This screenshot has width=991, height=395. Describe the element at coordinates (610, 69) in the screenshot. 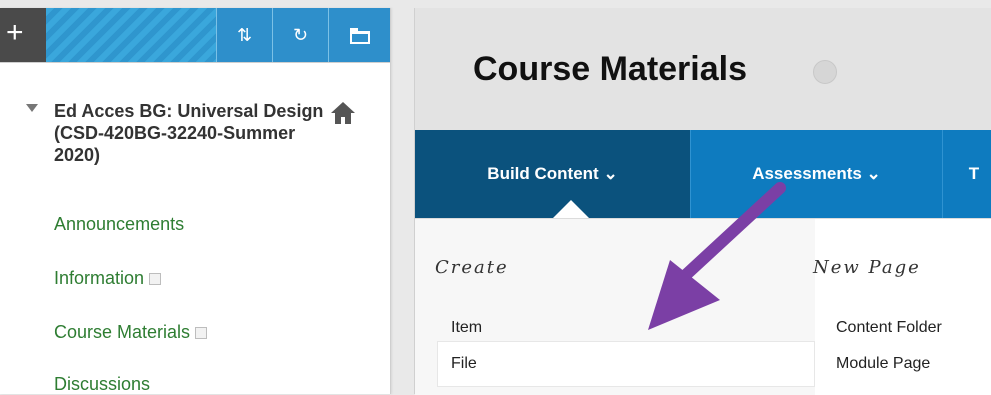

I see `page-title: Course Materials` at that location.